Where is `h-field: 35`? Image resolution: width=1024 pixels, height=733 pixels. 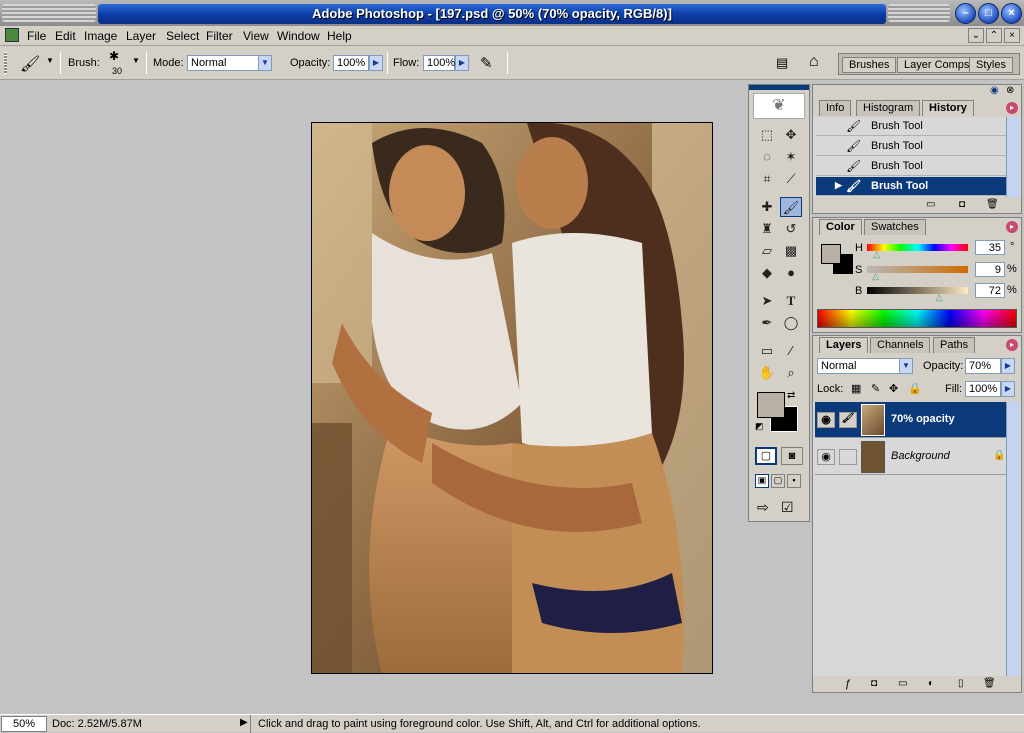 h-field: 35 is located at coordinates (990, 247).